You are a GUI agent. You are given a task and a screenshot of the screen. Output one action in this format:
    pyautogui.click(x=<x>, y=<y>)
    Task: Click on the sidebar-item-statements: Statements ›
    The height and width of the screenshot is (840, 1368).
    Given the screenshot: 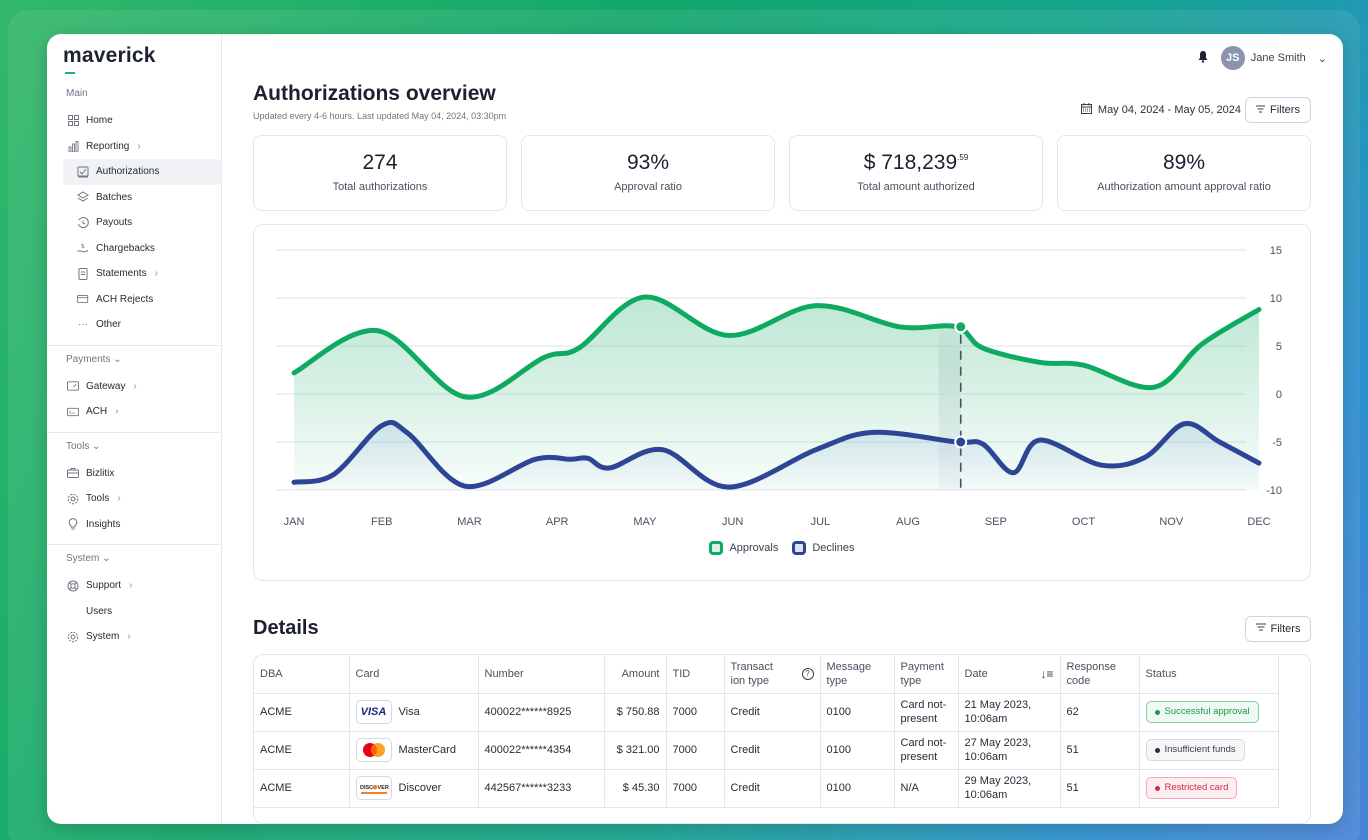 What is the action you would take?
    pyautogui.click(x=138, y=274)
    